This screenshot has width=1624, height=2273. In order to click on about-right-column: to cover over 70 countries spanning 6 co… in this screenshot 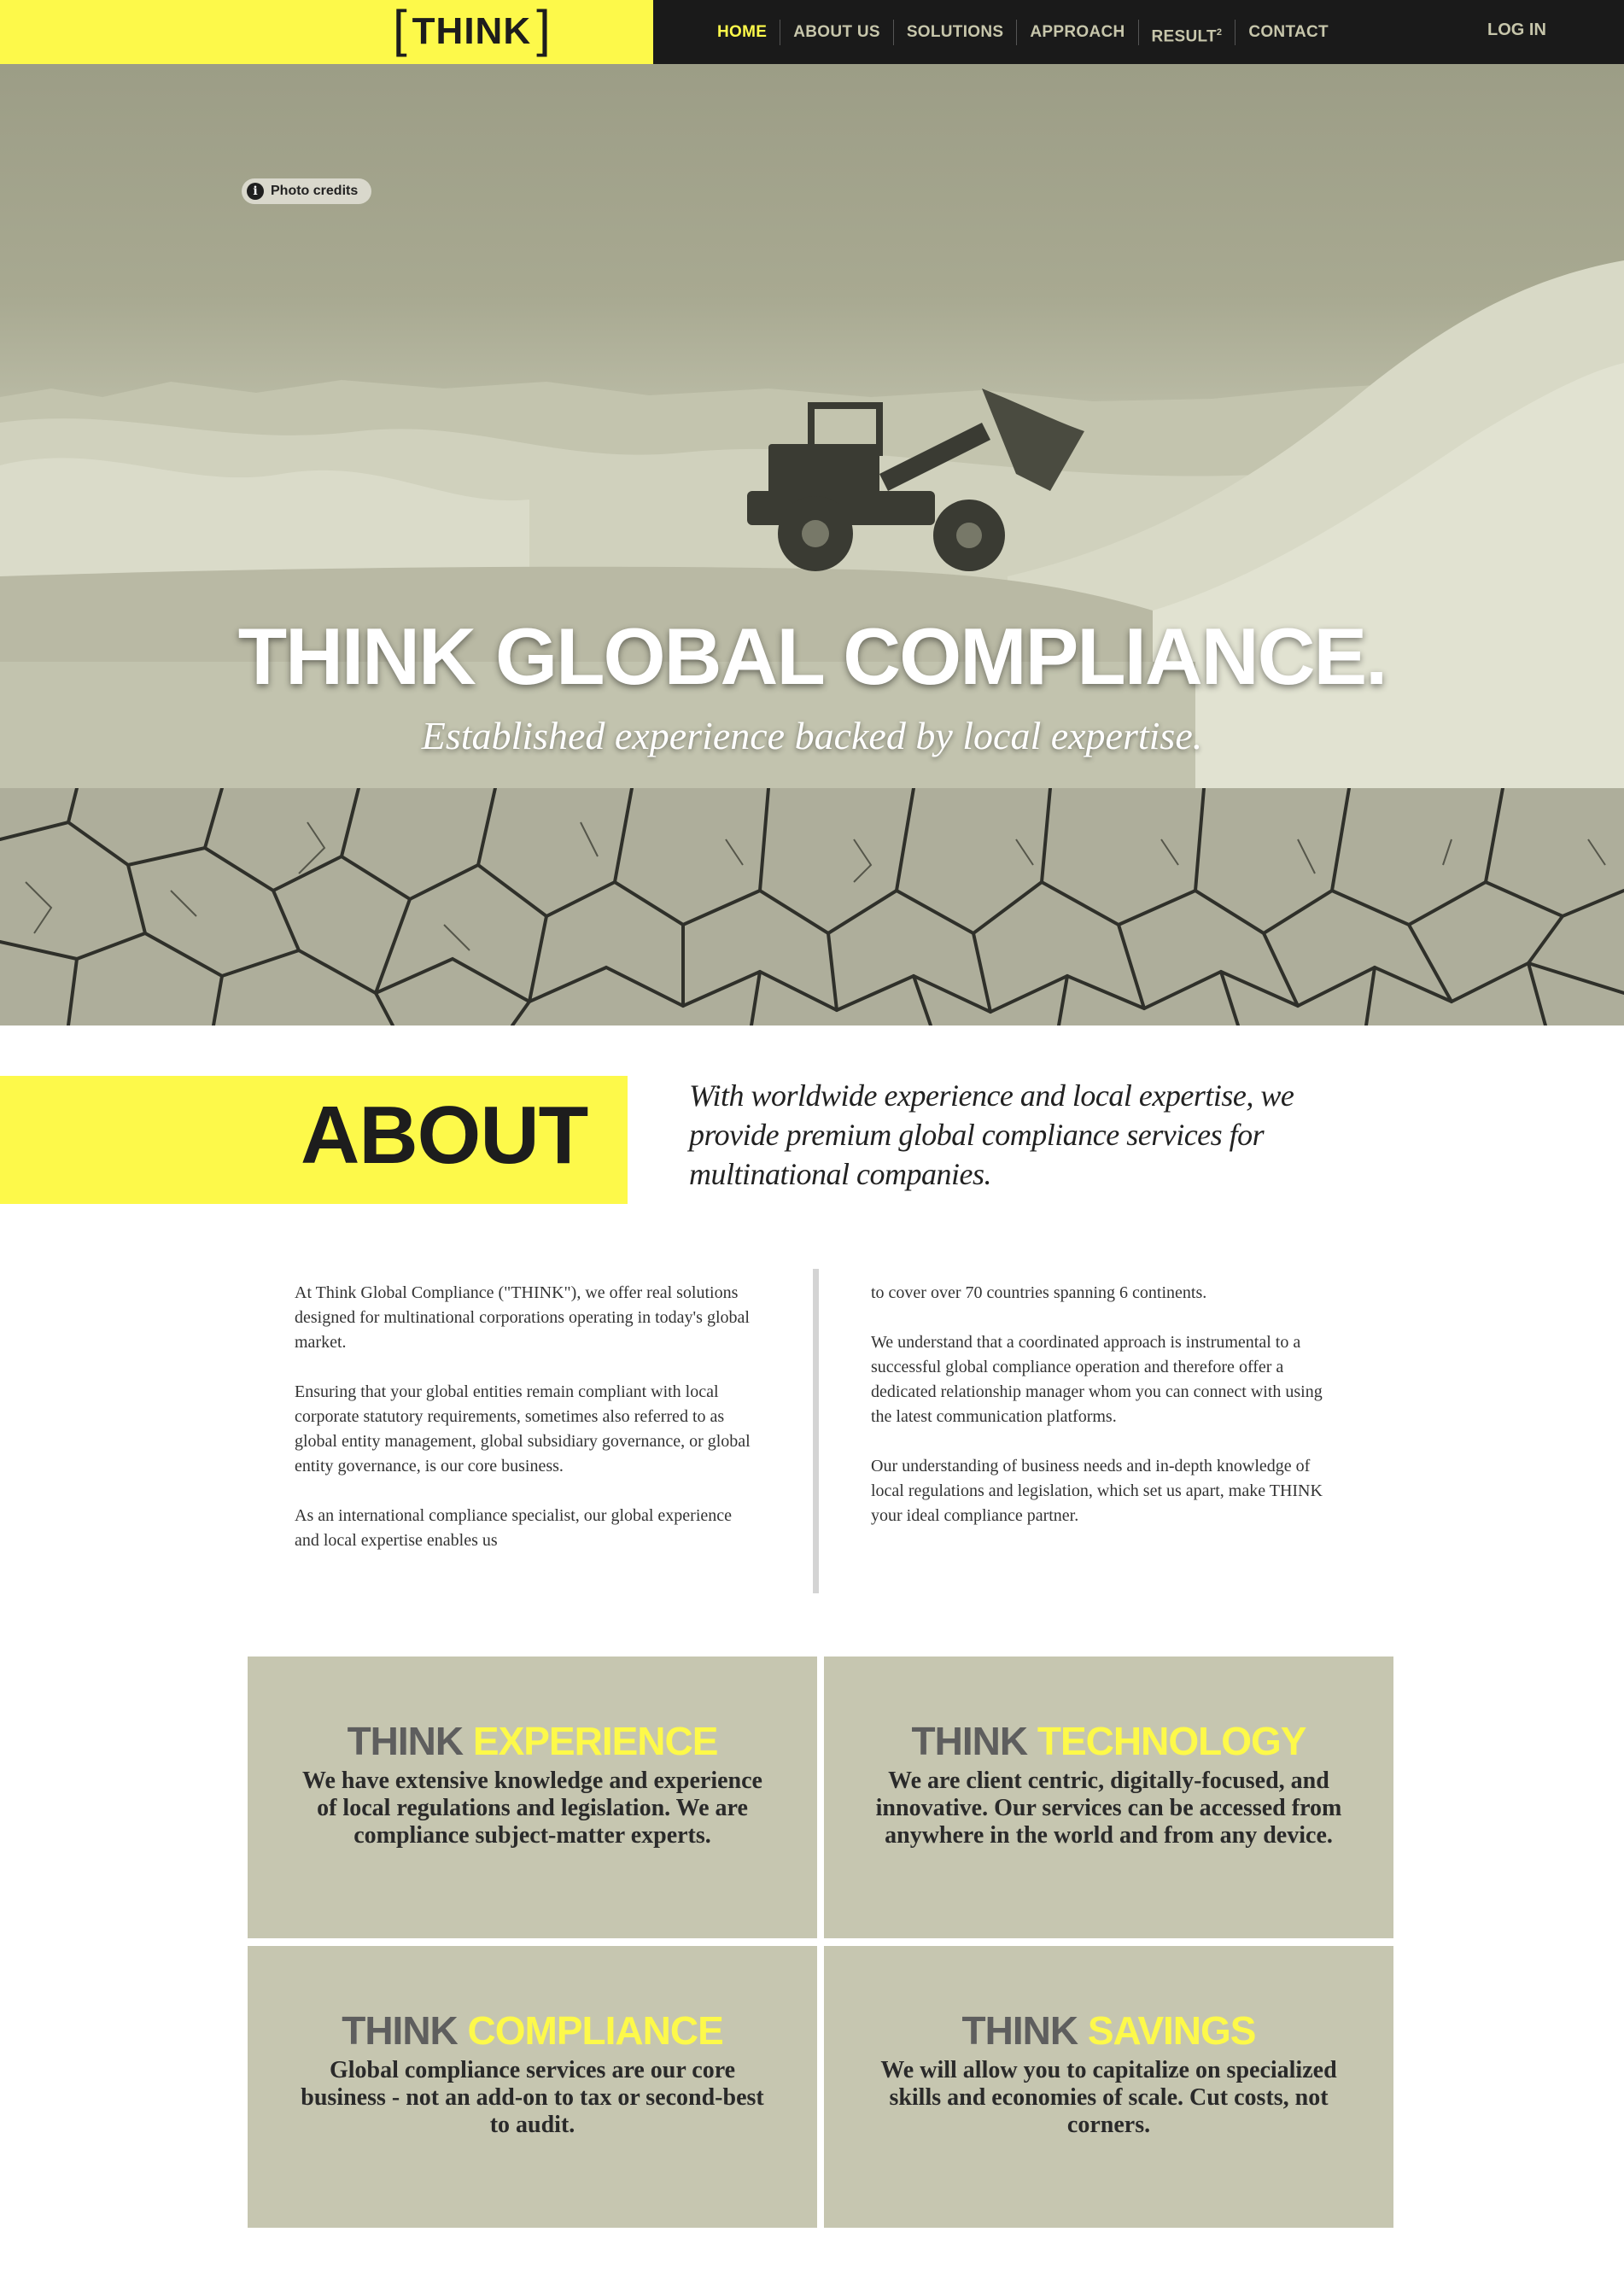, I will do `click(1104, 1417)`.